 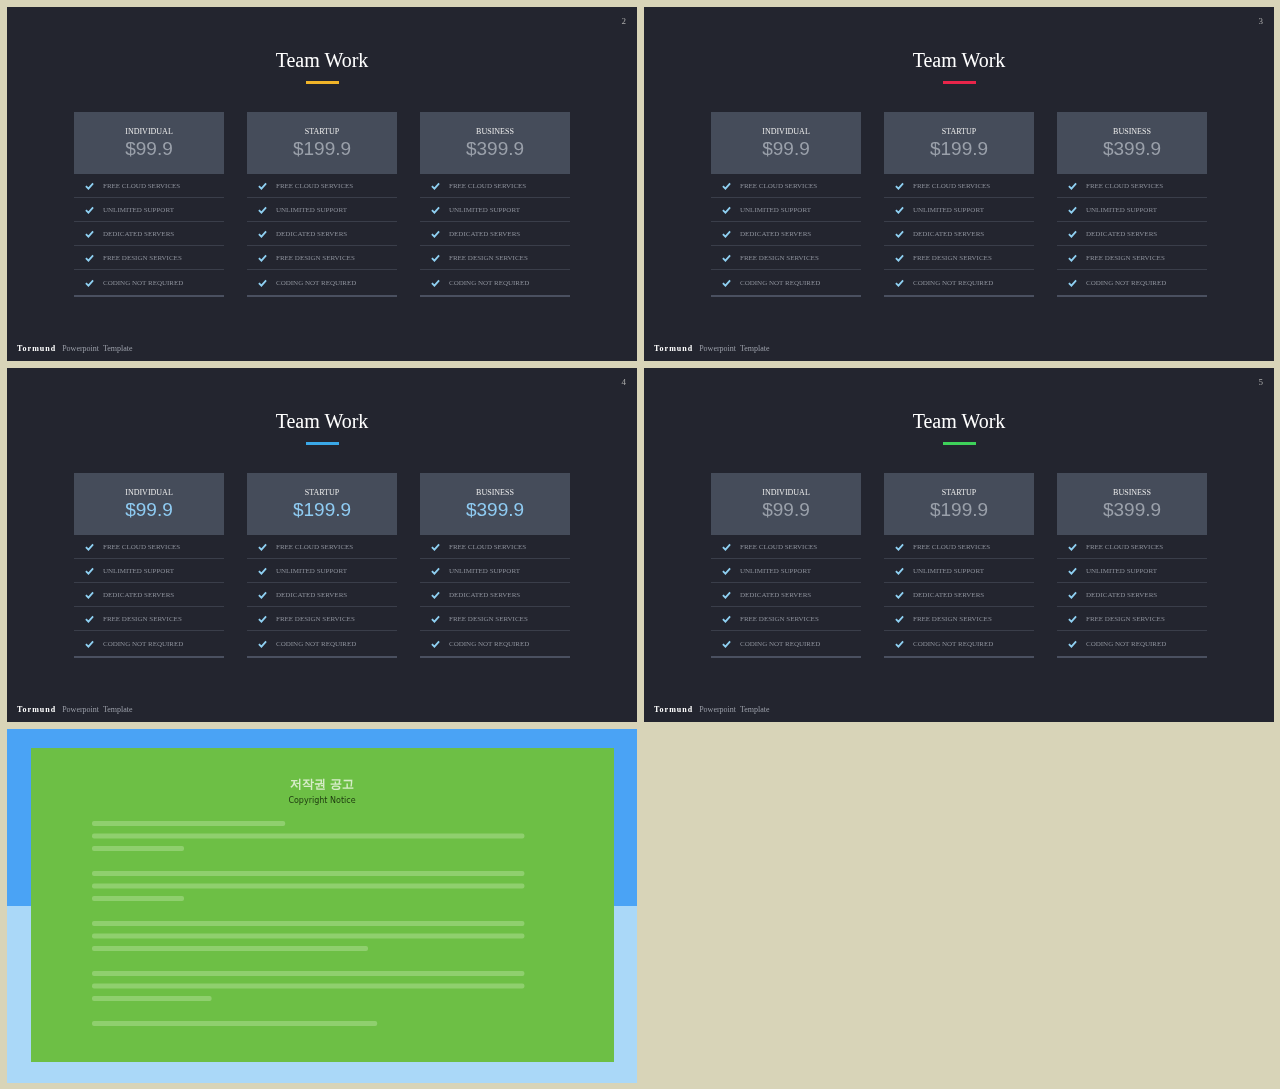 I want to click on slide-number: 5, so click(x=1260, y=382).